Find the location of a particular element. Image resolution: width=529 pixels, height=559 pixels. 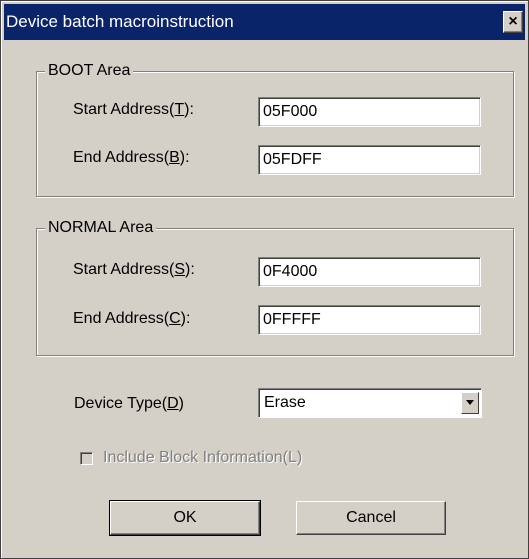

ok-button: OK is located at coordinates (185, 518).